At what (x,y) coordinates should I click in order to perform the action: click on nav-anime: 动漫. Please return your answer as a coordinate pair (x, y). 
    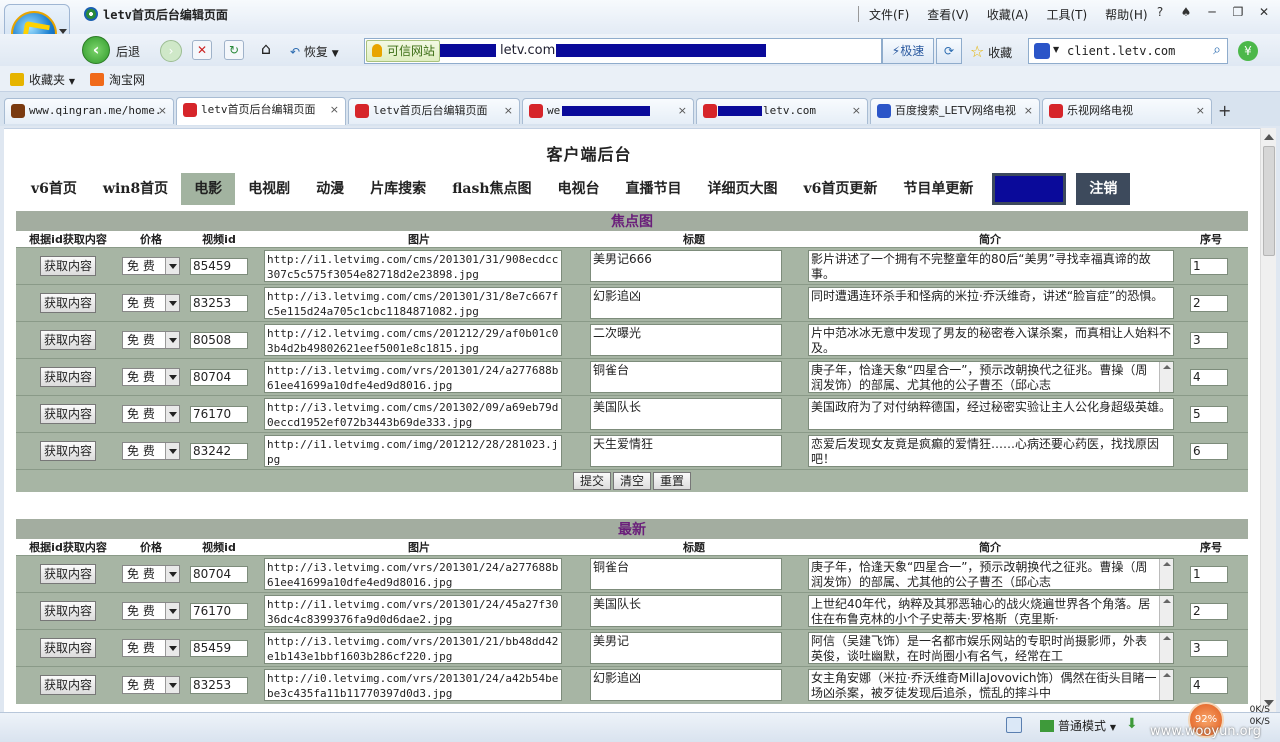
    Looking at the image, I should click on (330, 189).